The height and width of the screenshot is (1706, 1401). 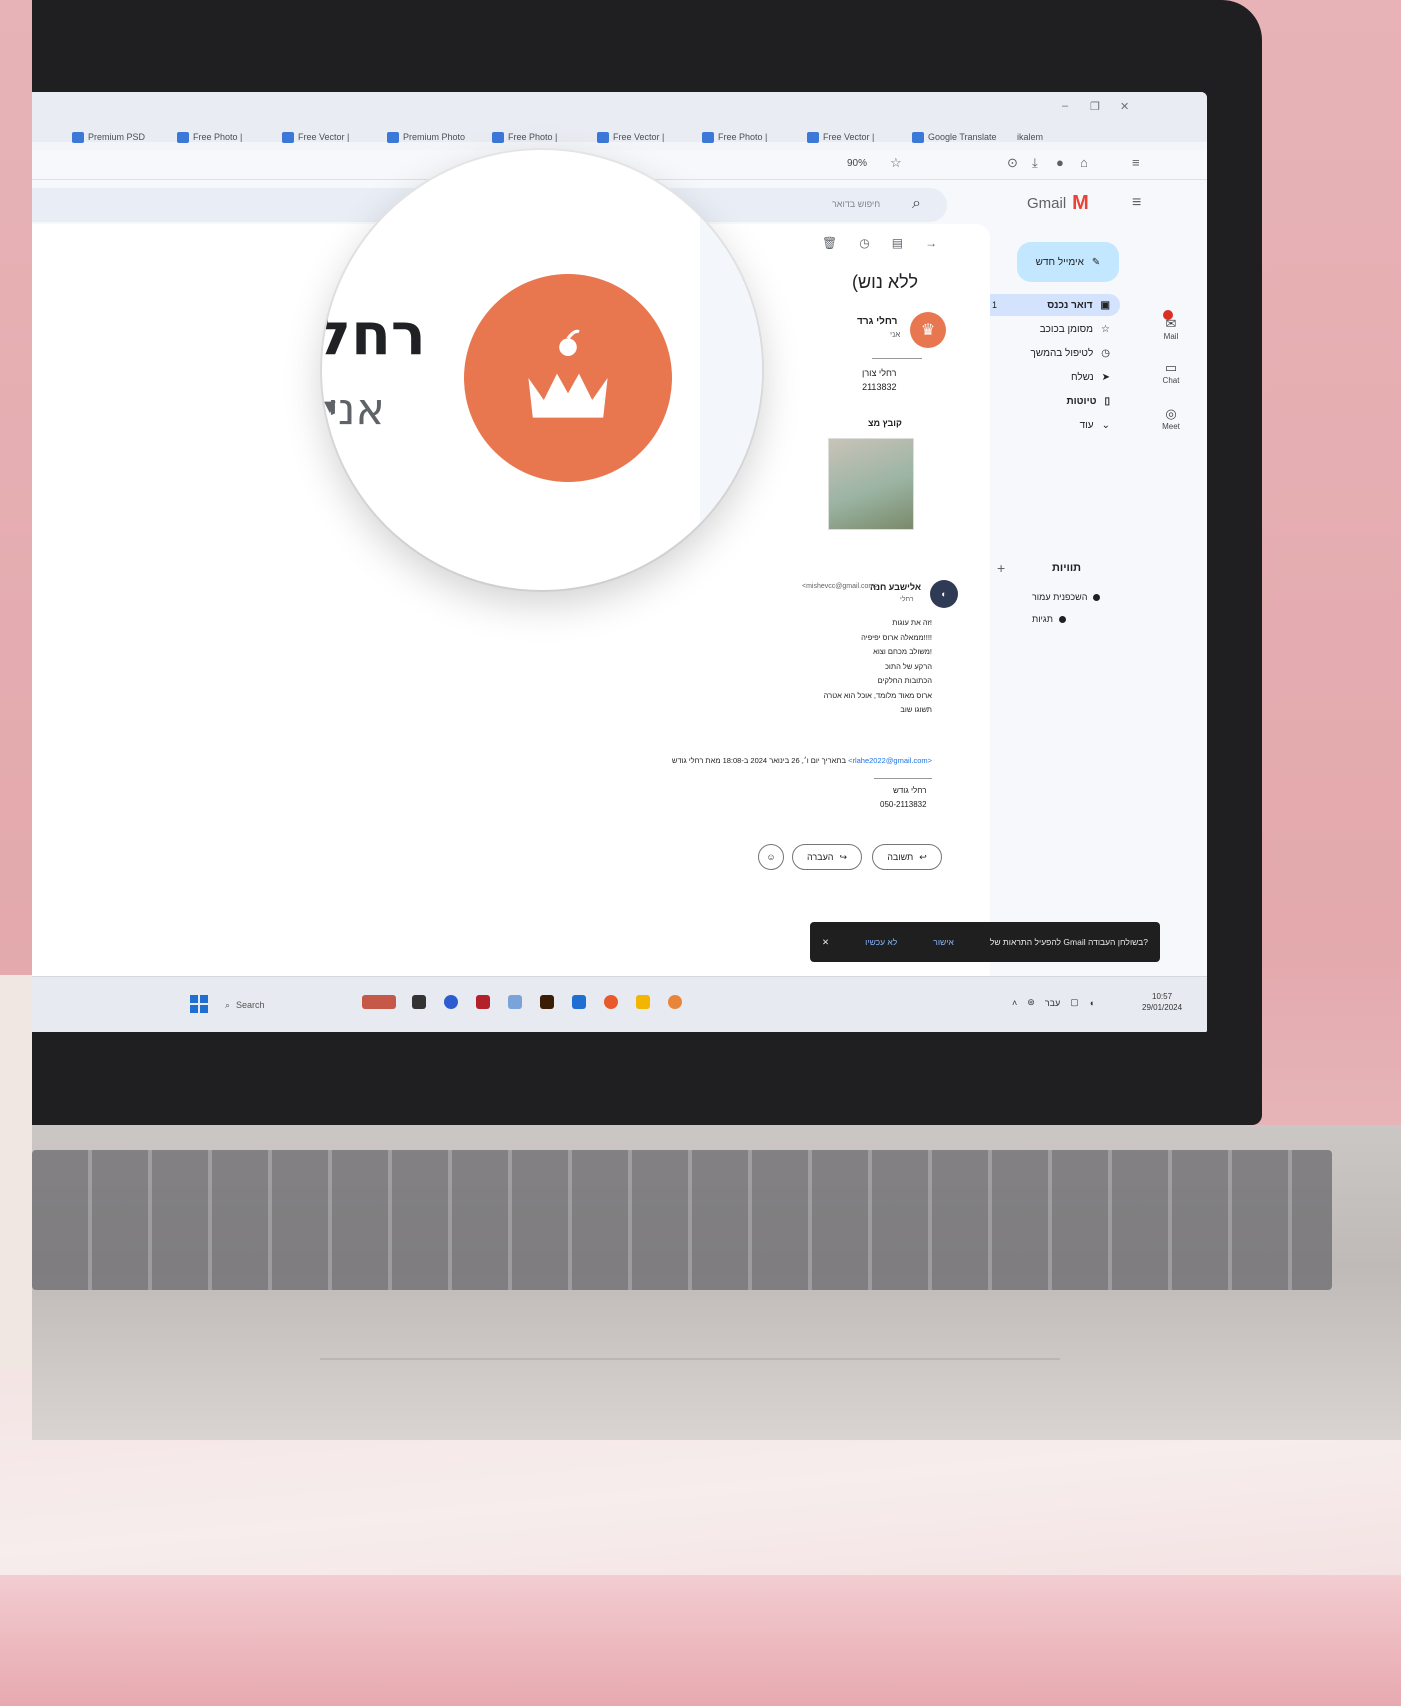 What do you see at coordinates (928, 330) in the screenshot?
I see `sender-avatar: ♛` at bounding box center [928, 330].